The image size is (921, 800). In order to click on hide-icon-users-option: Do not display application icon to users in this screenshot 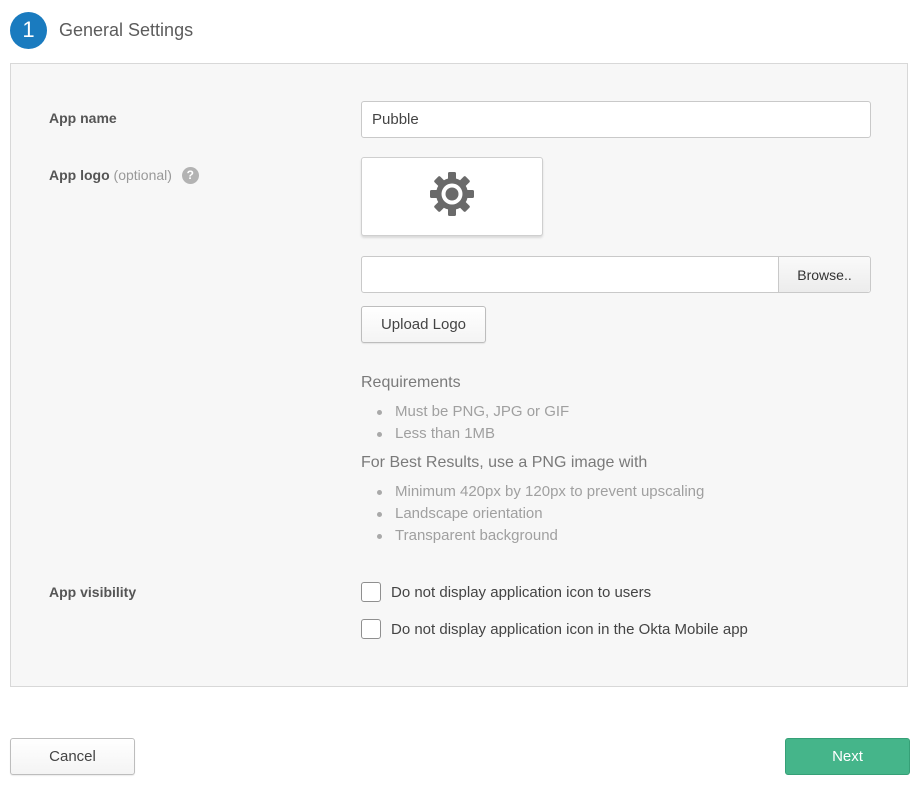, I will do `click(506, 592)`.